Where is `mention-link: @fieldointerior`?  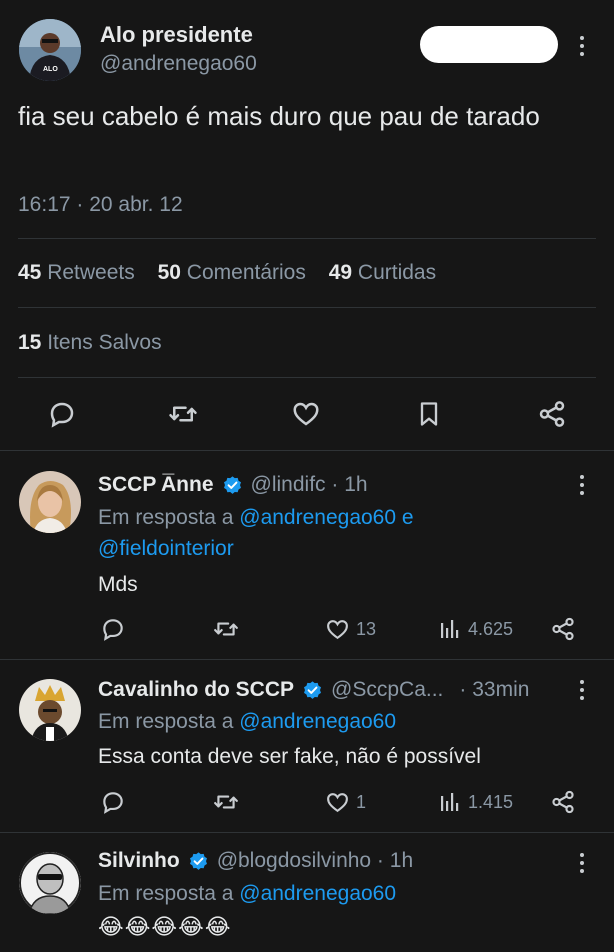 mention-link: @fieldointerior is located at coordinates (166, 548).